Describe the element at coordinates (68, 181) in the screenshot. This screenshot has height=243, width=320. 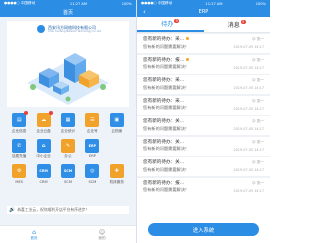
I see `app-label: SCM` at that location.